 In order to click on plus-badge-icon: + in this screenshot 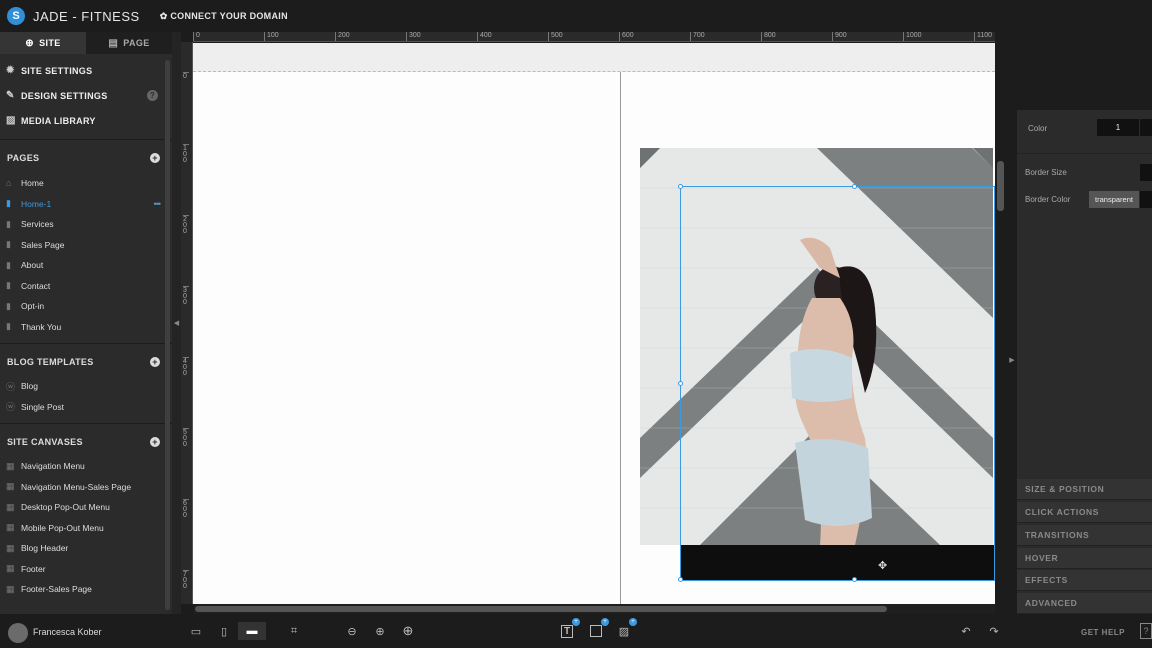, I will do `click(633, 622)`.